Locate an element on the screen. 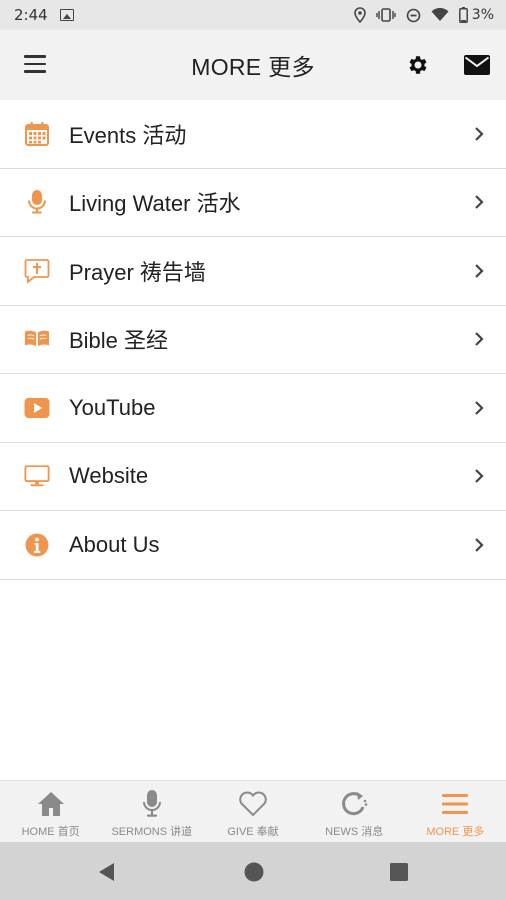 This screenshot has width=506, height=900. refresh-icon is located at coordinates (354, 804).